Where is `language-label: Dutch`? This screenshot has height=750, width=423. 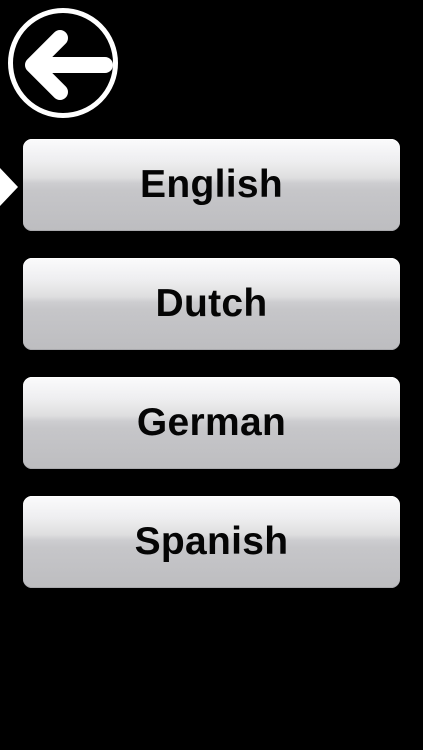 language-label: Dutch is located at coordinates (211, 303).